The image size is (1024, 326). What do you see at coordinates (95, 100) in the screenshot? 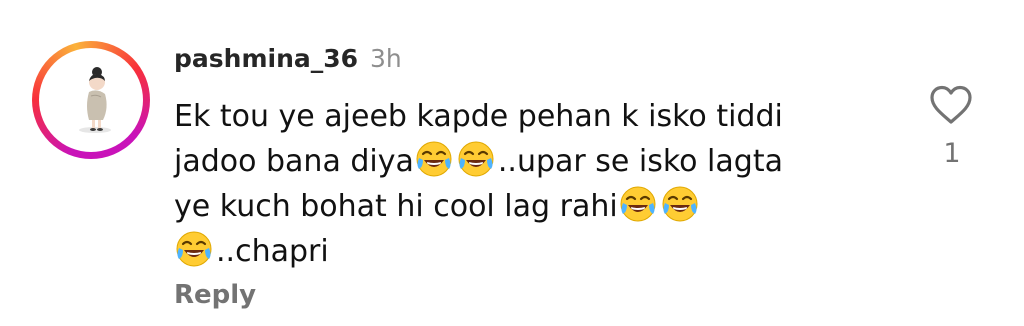
I see `avatar-illustration` at bounding box center [95, 100].